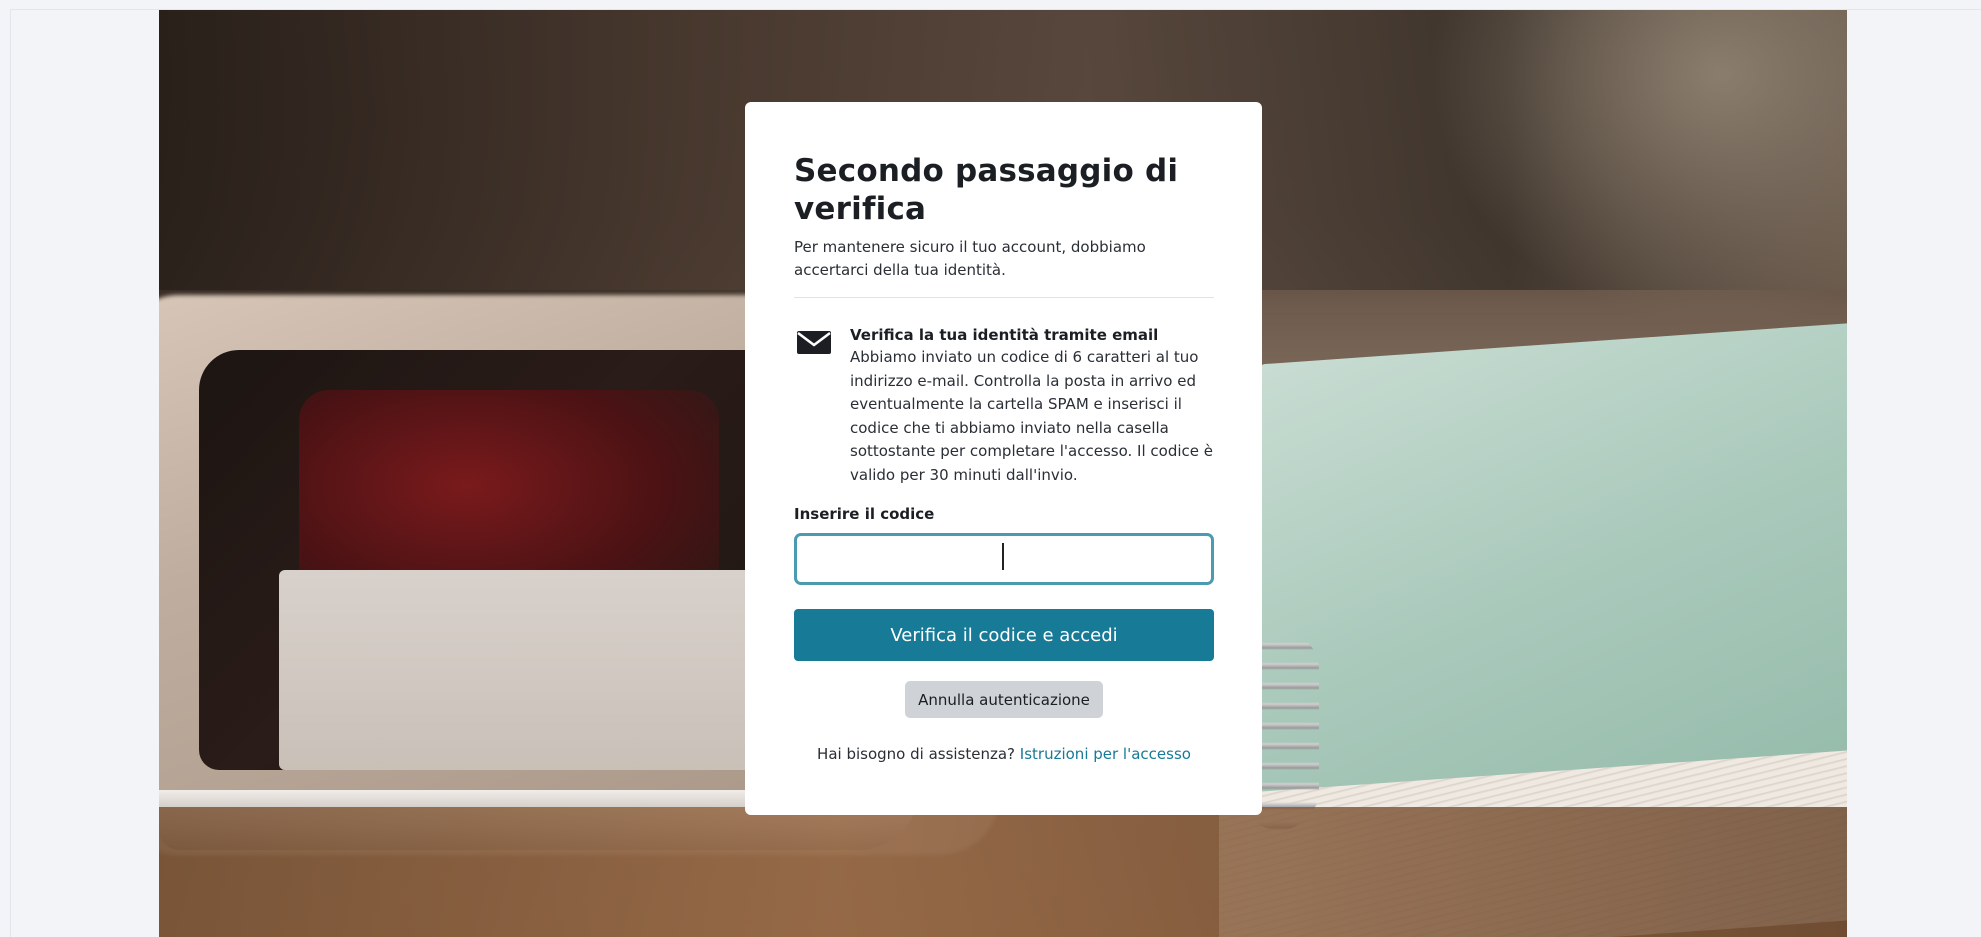  Describe the element at coordinates (986, 190) in the screenshot. I see `page-title: Secondo passaggio di verifica` at that location.